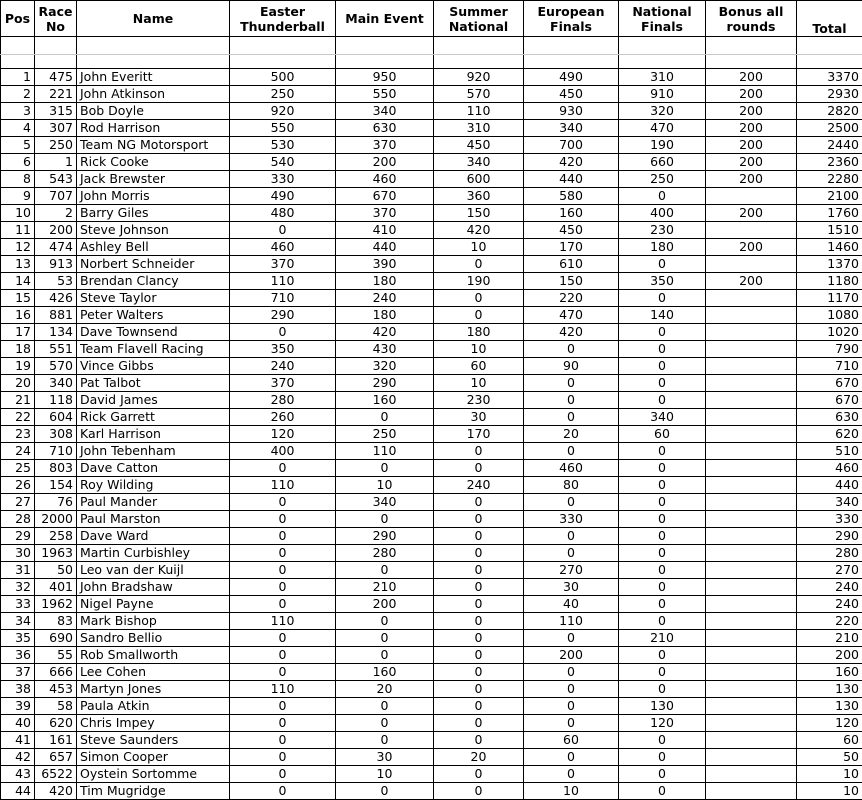  What do you see at coordinates (17, 196) in the screenshot?
I see `pos-cell: 9` at bounding box center [17, 196].